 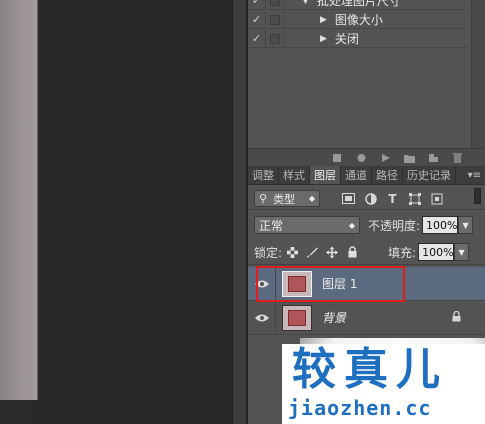 I want to click on layer-lock-icon, so click(x=456, y=317).